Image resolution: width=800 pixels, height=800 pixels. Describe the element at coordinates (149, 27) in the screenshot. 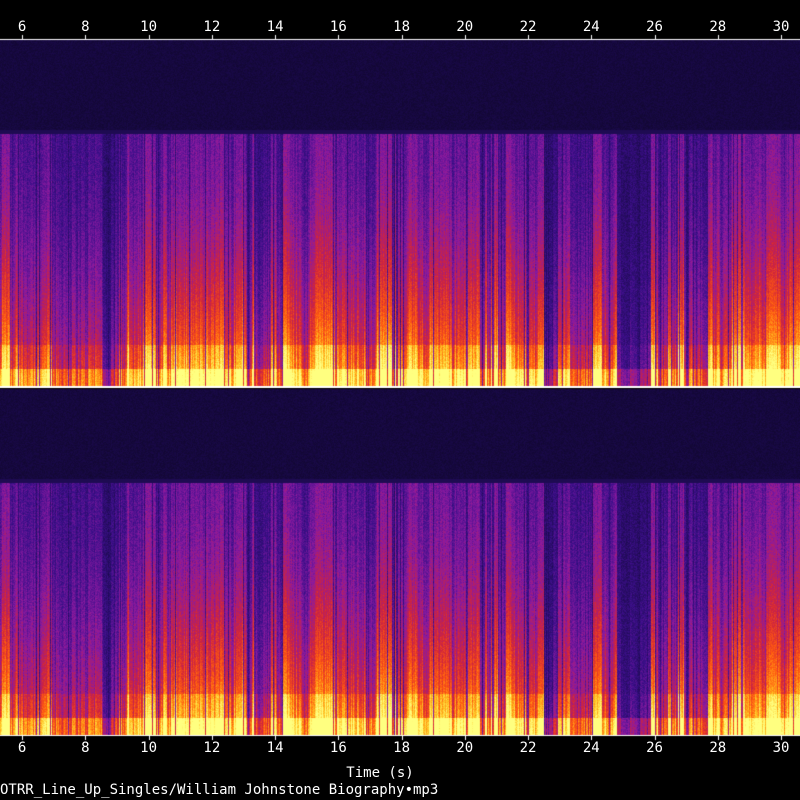

I see `top-tick-label-10: 10` at that location.